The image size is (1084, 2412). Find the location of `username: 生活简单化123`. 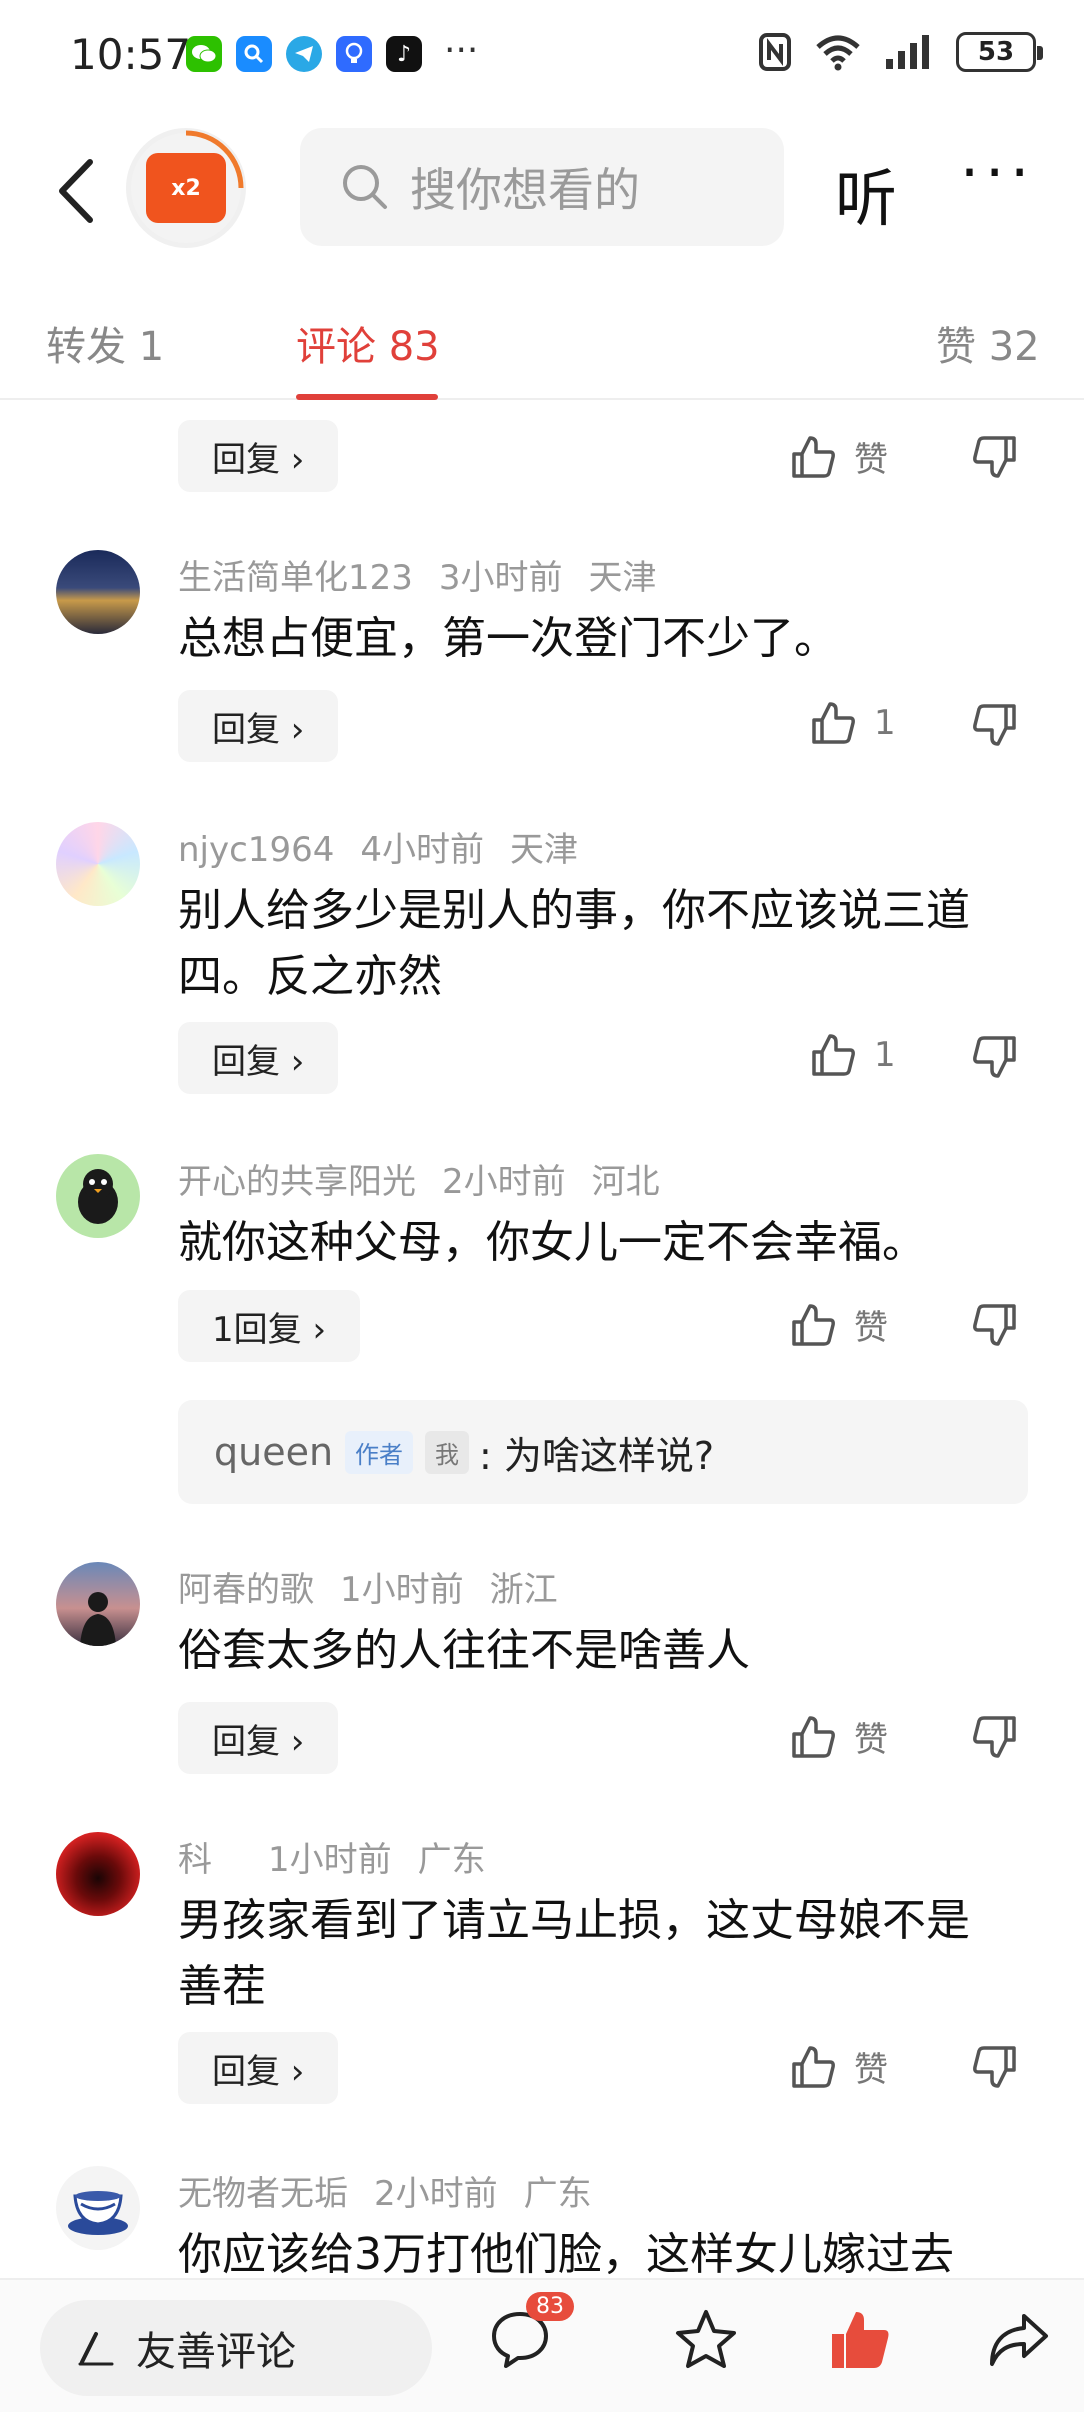

username: 生活简单化123 is located at coordinates (295, 578).